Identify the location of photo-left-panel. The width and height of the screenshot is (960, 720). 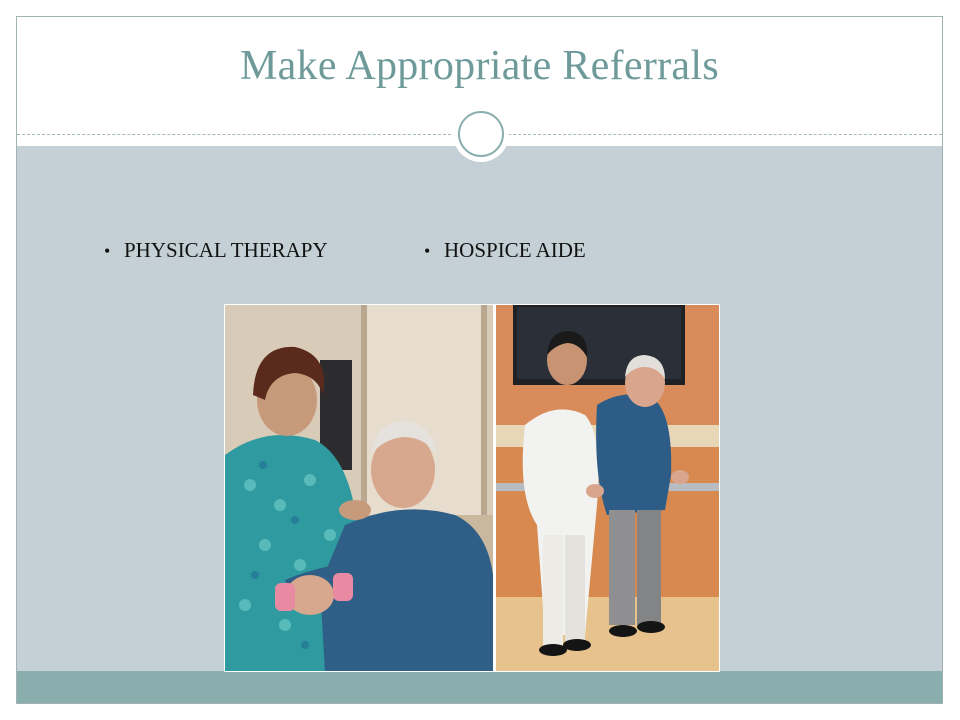
(360, 488).